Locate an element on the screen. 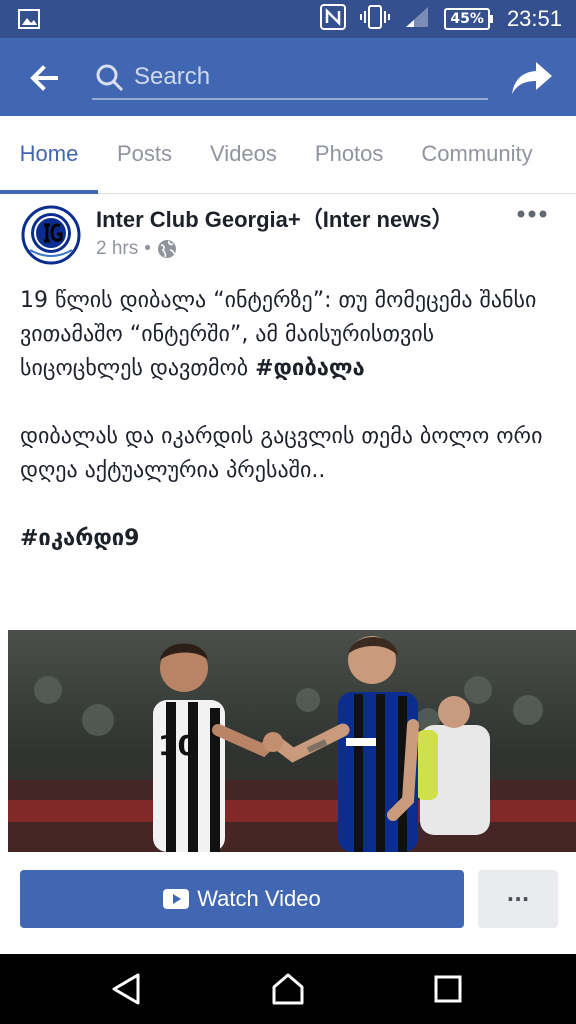 The height and width of the screenshot is (1024, 576). share-arrow-icon is located at coordinates (532, 78).